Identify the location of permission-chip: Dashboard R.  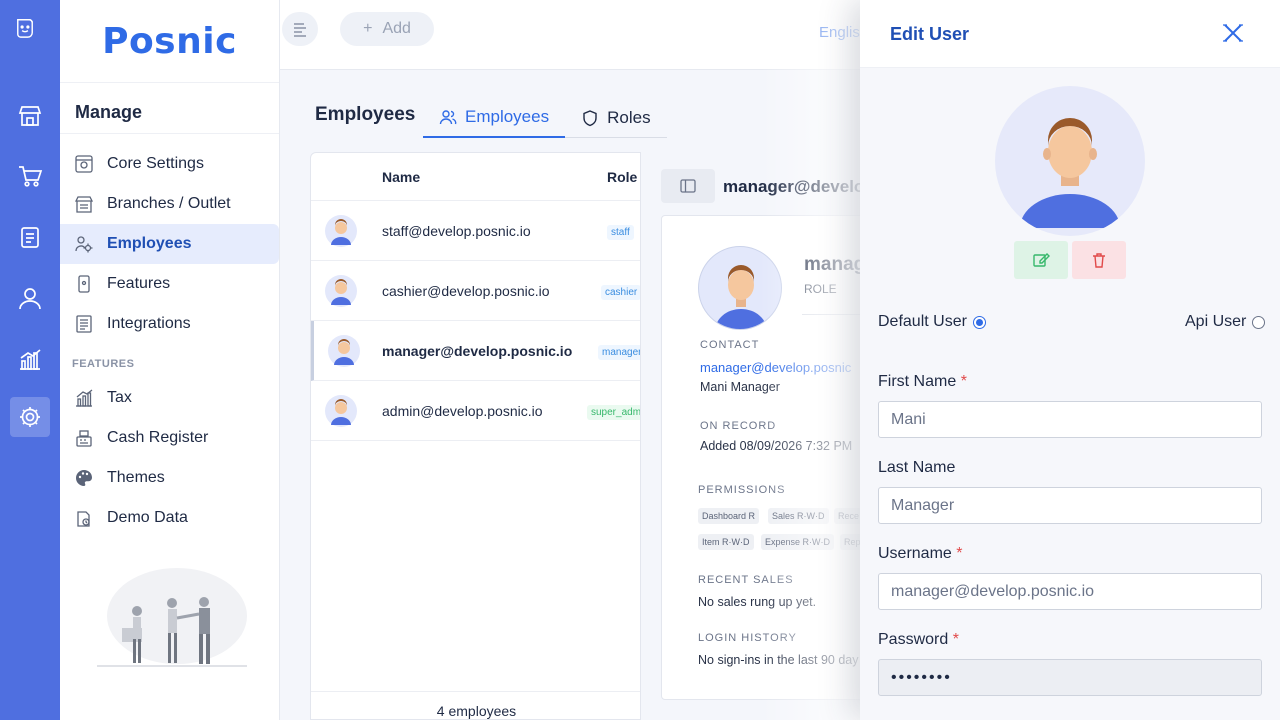
(729, 516).